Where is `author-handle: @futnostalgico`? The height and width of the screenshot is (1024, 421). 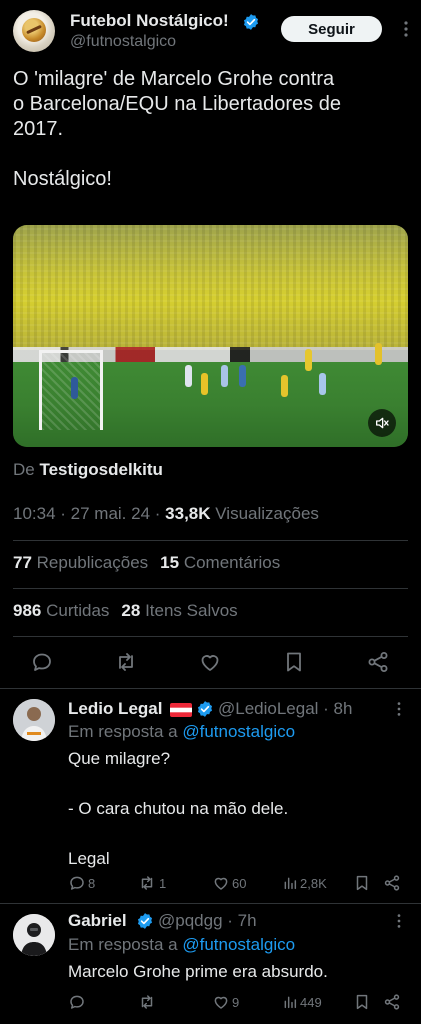 author-handle: @futnostalgico is located at coordinates (123, 42).